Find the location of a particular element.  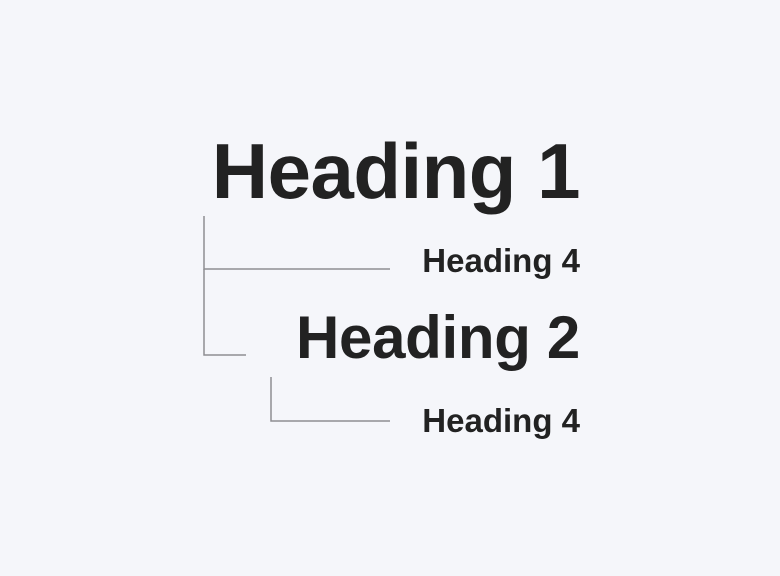

heading-2-label: Heading 2 is located at coordinates (437, 337).